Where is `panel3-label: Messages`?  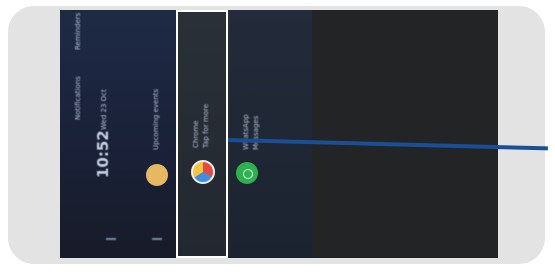 panel3-label: Messages is located at coordinates (256, 132).